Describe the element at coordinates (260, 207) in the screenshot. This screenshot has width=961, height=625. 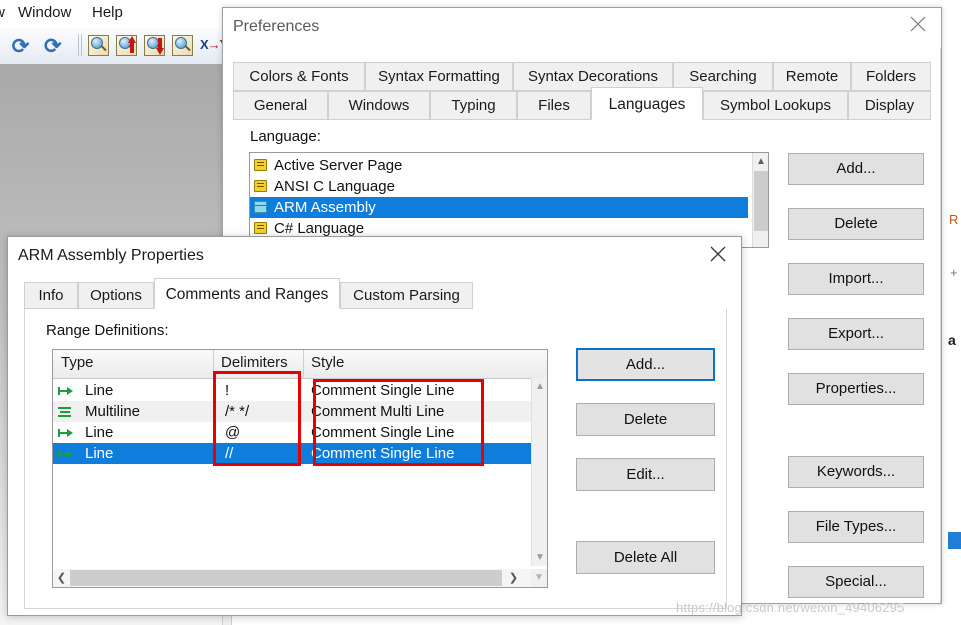
I see `cyan-file-icon` at that location.